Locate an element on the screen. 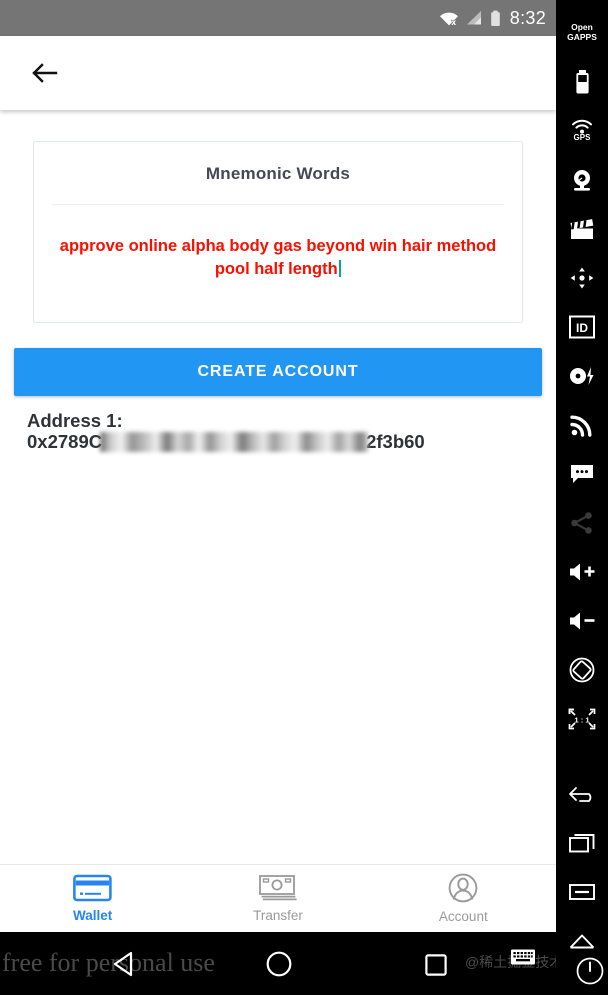  keyboard-toggle-button is located at coordinates (523, 957).